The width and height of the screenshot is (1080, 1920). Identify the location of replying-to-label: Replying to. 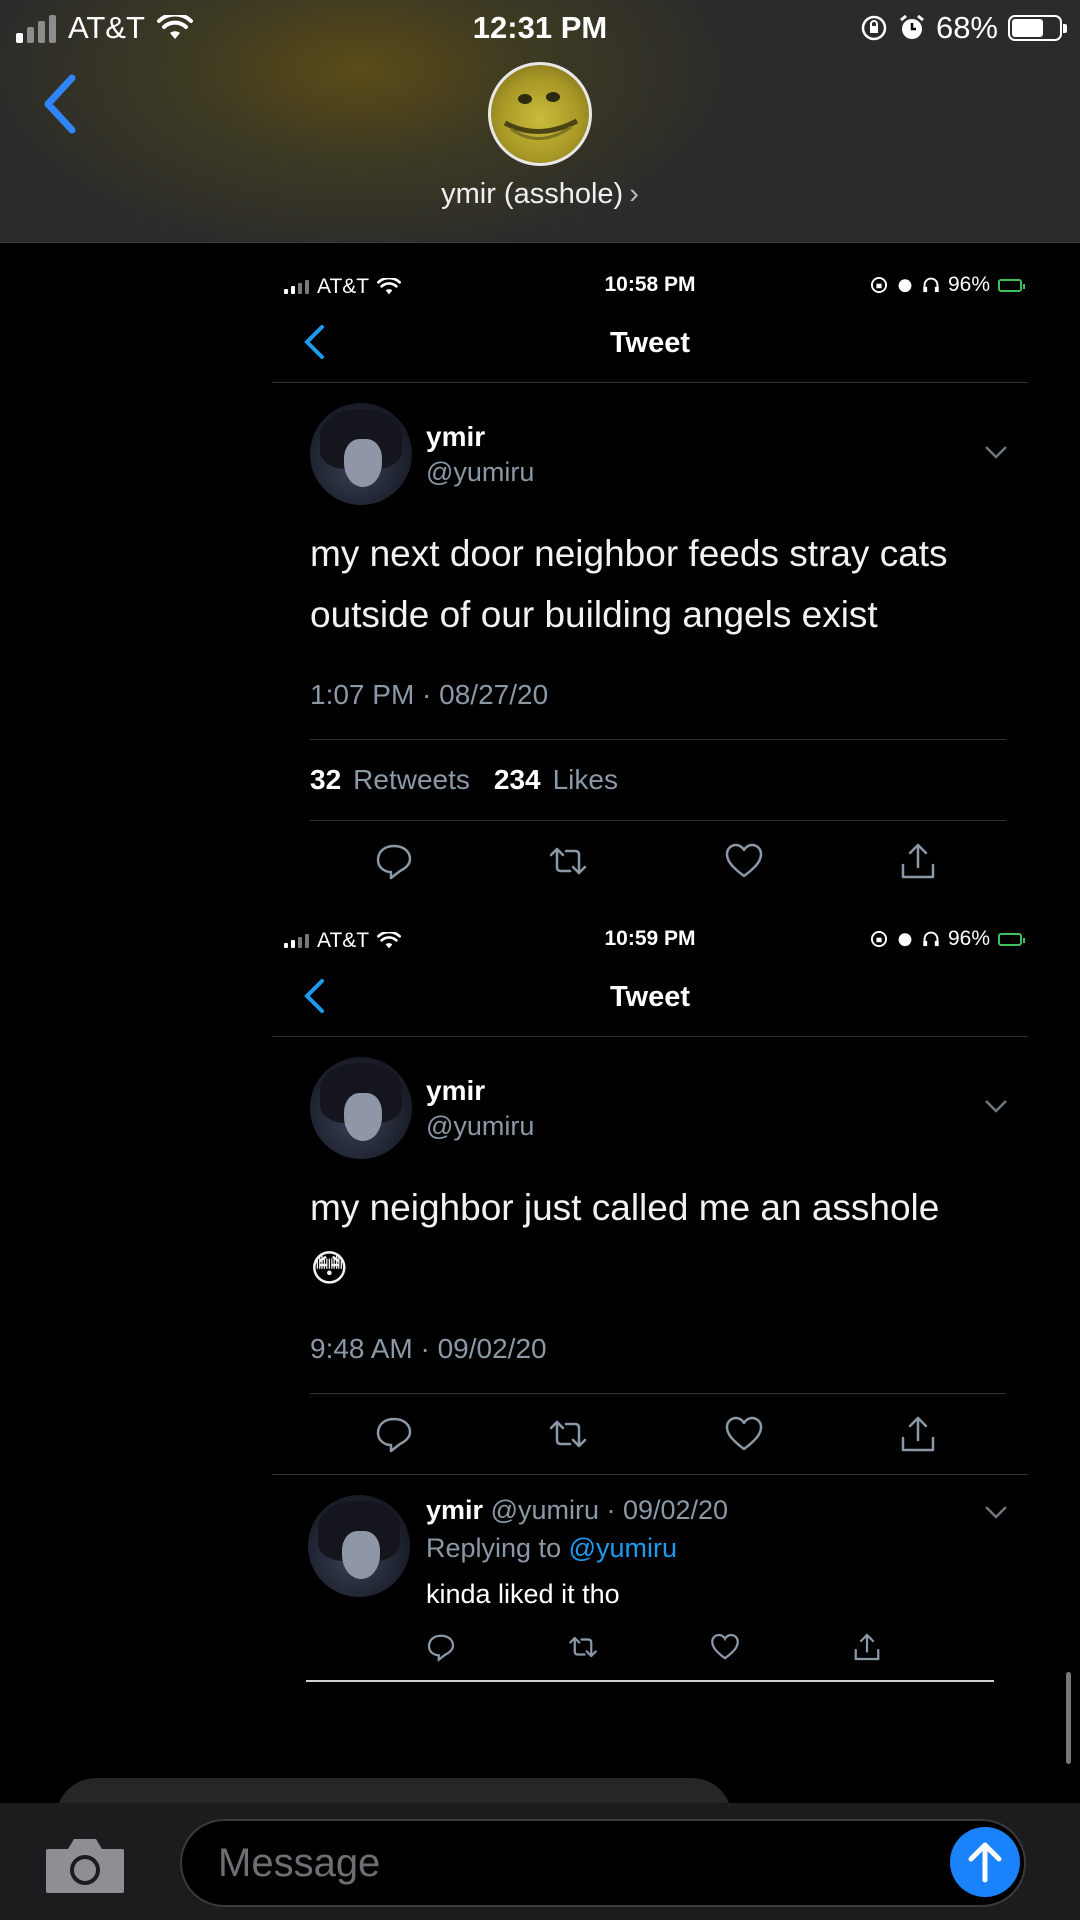
(494, 1548).